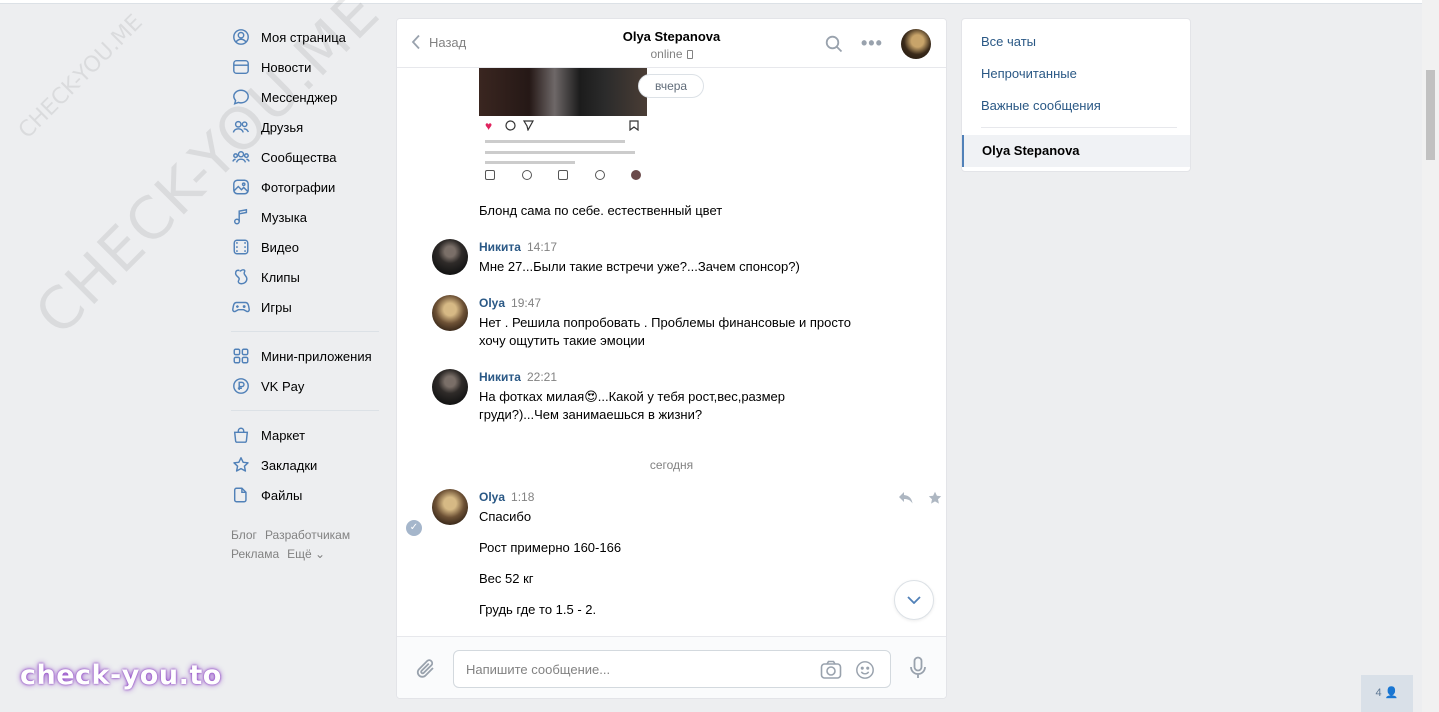  I want to click on message-time: 14:17, so click(542, 247).